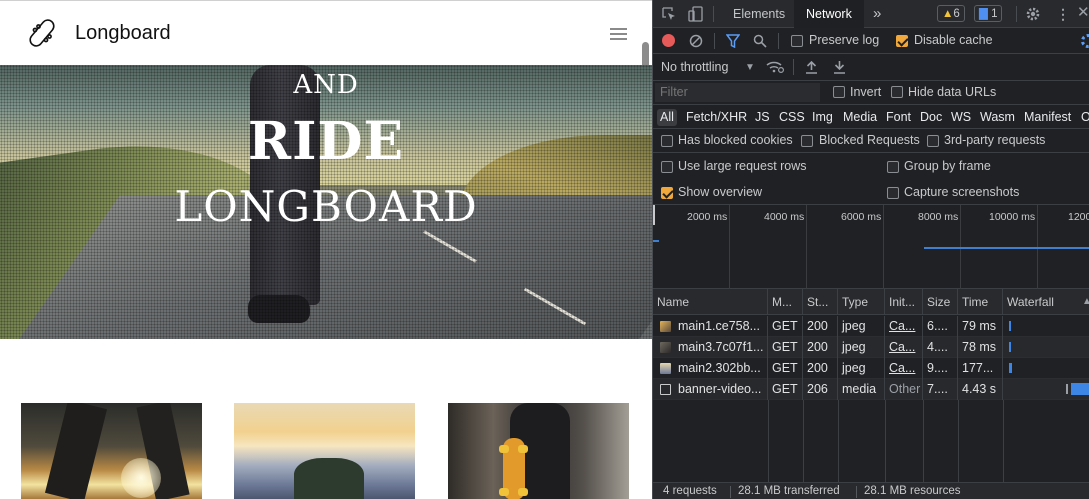 Image resolution: width=1089 pixels, height=499 pixels. Describe the element at coordinates (980, 302) in the screenshot. I see `column-header-time: Time` at that location.